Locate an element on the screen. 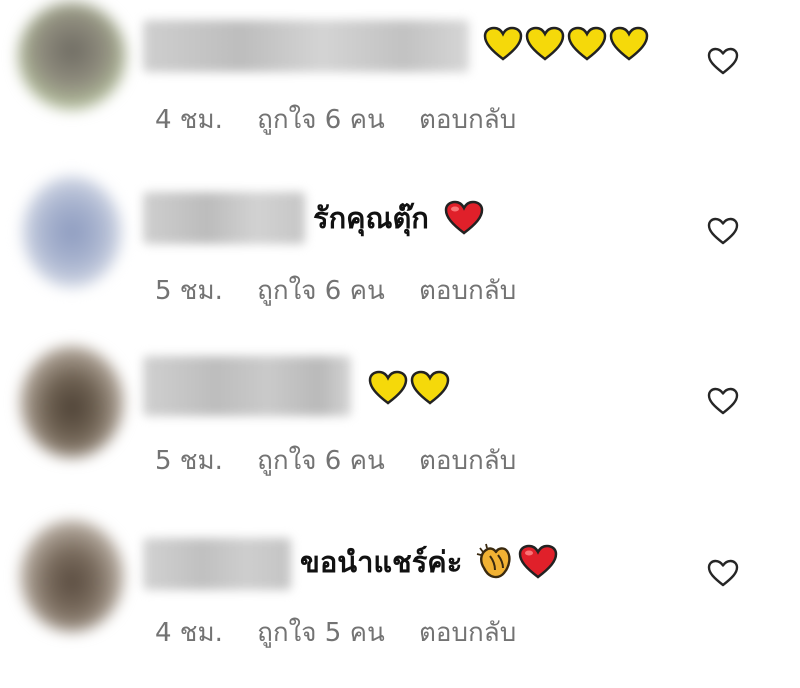  comment-meta: 4 ชม. ถูกใจ 5 คน ตอบกลับ is located at coordinates (335, 633).